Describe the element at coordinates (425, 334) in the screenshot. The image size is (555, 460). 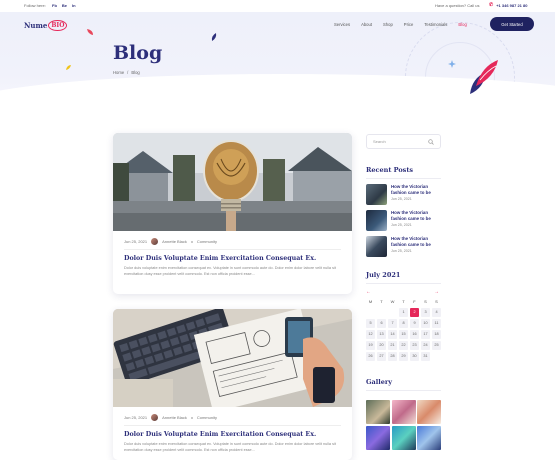
I see `calendar-day: 17` at that location.